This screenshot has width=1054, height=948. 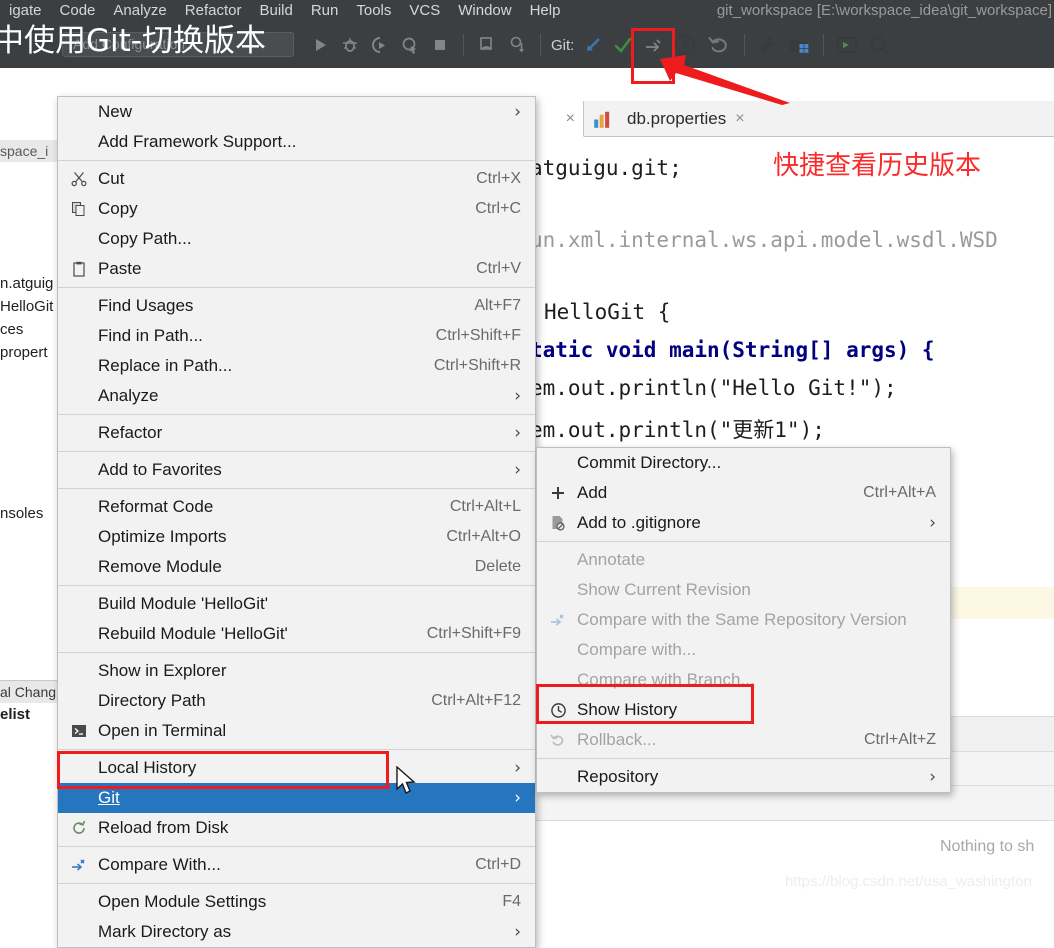 What do you see at coordinates (162, 730) in the screenshot?
I see `menu-item-label: Open in Terminal` at bounding box center [162, 730].